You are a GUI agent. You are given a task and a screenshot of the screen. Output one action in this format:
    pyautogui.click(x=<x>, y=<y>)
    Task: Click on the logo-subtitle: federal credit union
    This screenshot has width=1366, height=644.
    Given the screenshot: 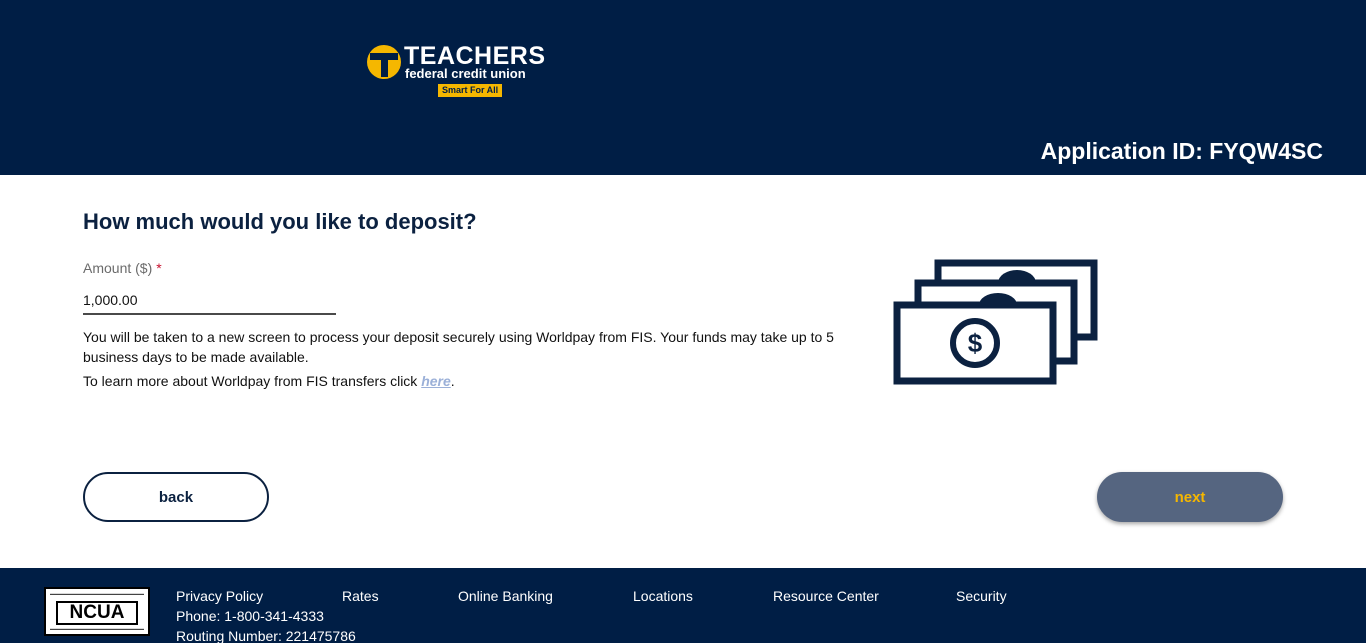 What is the action you would take?
    pyautogui.click(x=465, y=73)
    